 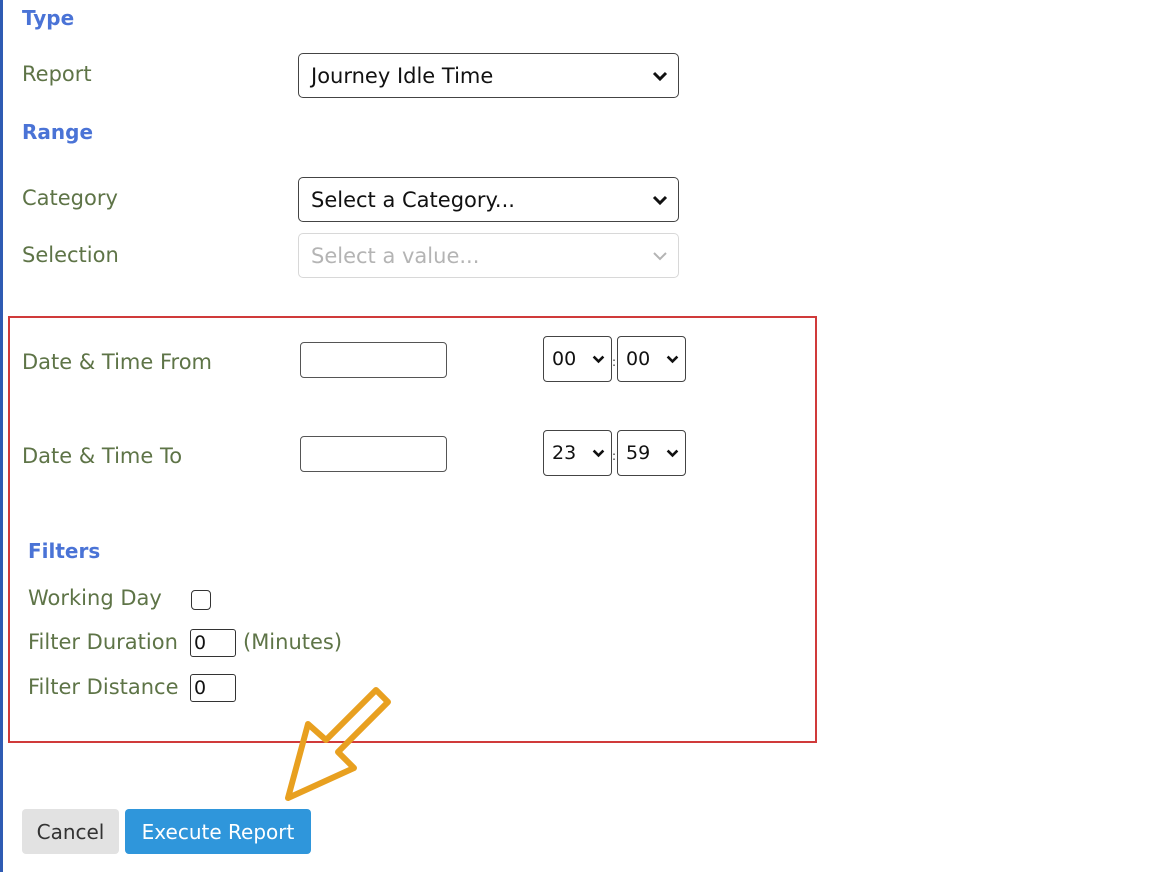 What do you see at coordinates (564, 359) in the screenshot?
I see `from-hour-value: 00` at bounding box center [564, 359].